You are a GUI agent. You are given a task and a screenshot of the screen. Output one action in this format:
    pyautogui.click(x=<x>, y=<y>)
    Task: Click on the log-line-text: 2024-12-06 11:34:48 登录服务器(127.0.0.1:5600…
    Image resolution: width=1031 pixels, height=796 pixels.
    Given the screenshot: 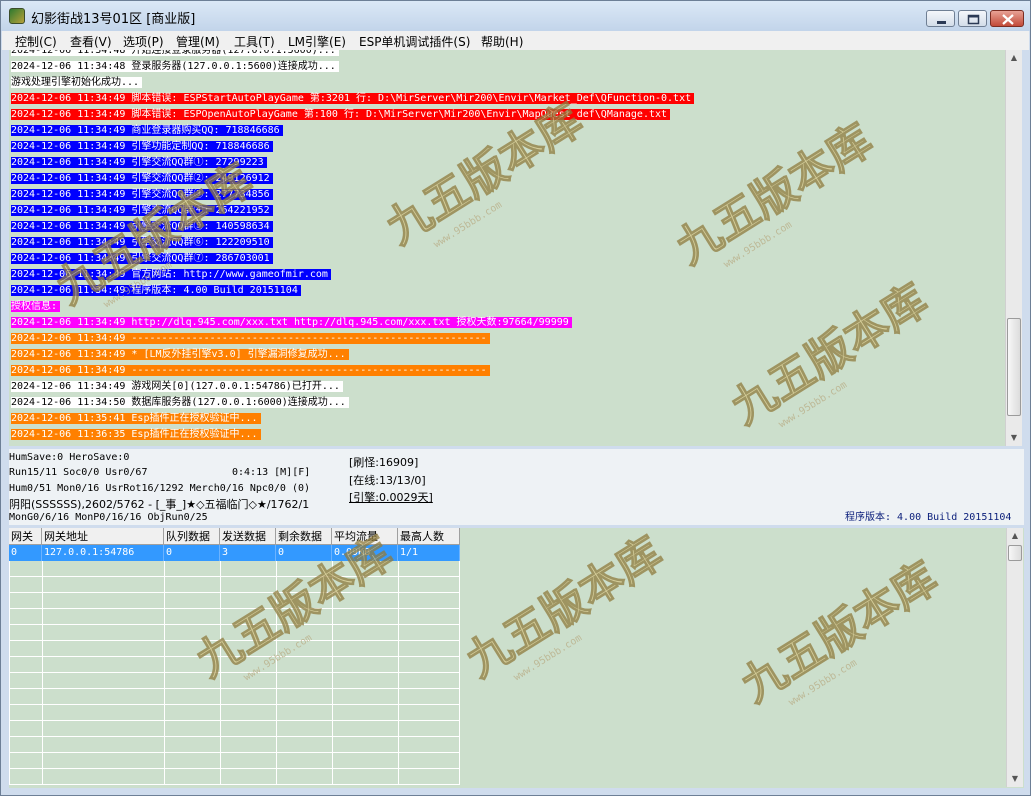 What is the action you would take?
    pyautogui.click(x=175, y=66)
    